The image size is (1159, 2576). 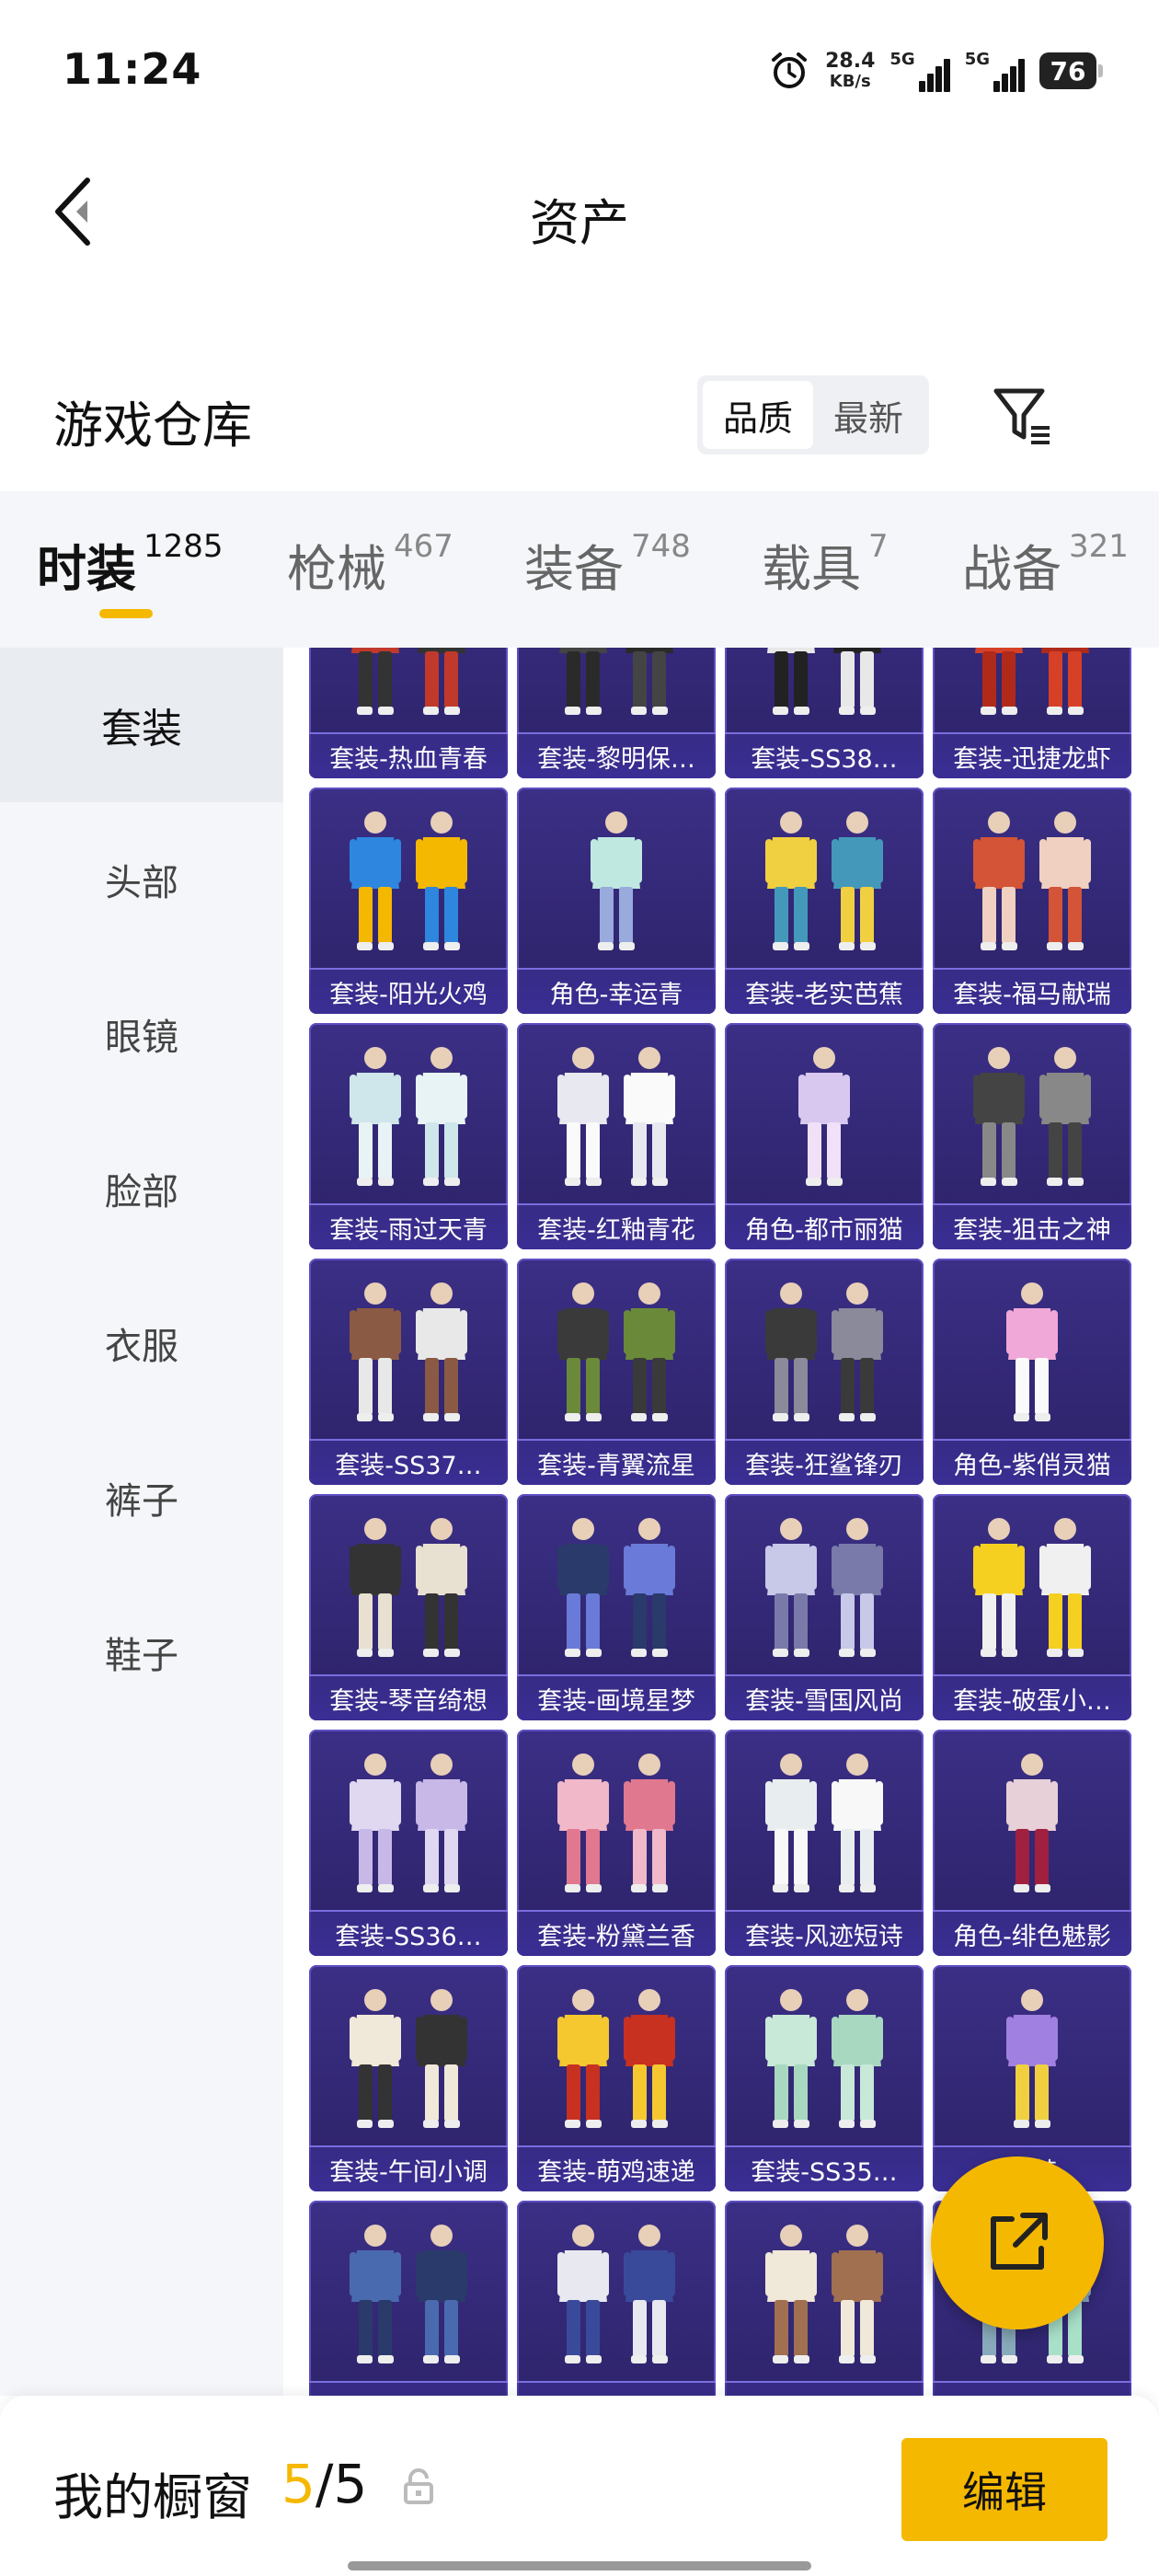 What do you see at coordinates (408, 901) in the screenshot?
I see `item-card: 套装-阳光火鸡` at bounding box center [408, 901].